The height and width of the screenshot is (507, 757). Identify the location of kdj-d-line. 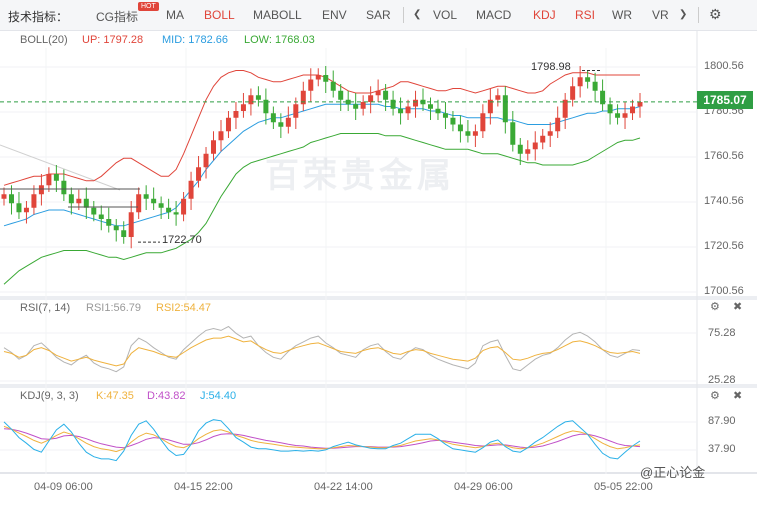
(322, 438).